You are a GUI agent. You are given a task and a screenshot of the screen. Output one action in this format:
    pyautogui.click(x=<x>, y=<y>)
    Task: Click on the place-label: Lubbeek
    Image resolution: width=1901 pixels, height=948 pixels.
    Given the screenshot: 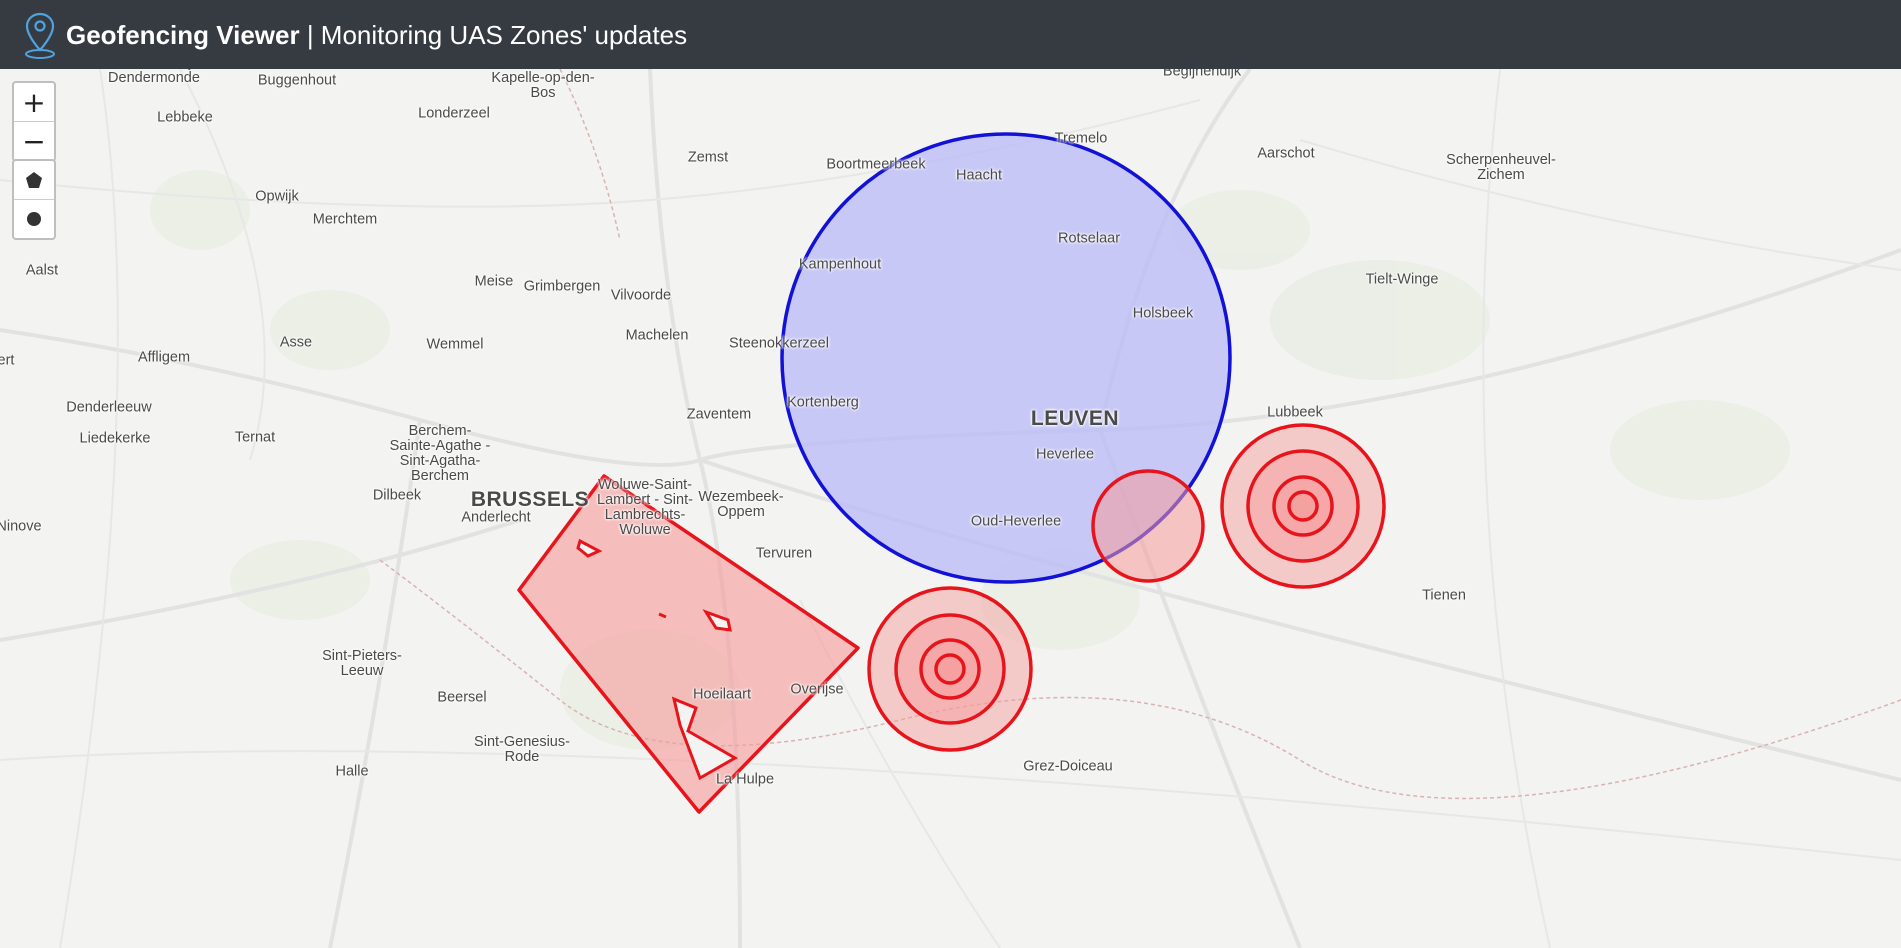 What is the action you would take?
    pyautogui.click(x=1295, y=412)
    